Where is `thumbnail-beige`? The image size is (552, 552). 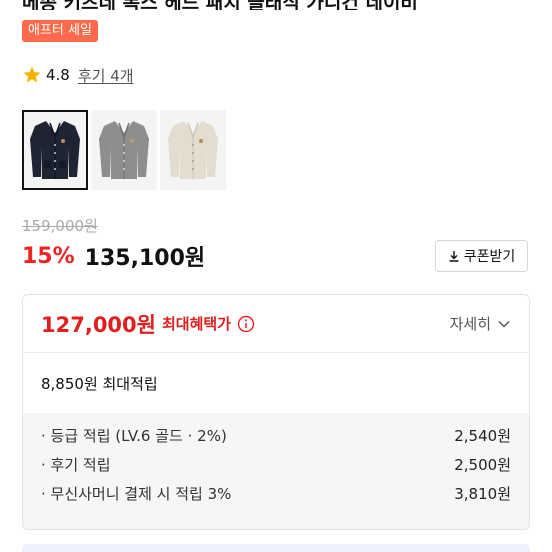
thumbnail-beige is located at coordinates (193, 150).